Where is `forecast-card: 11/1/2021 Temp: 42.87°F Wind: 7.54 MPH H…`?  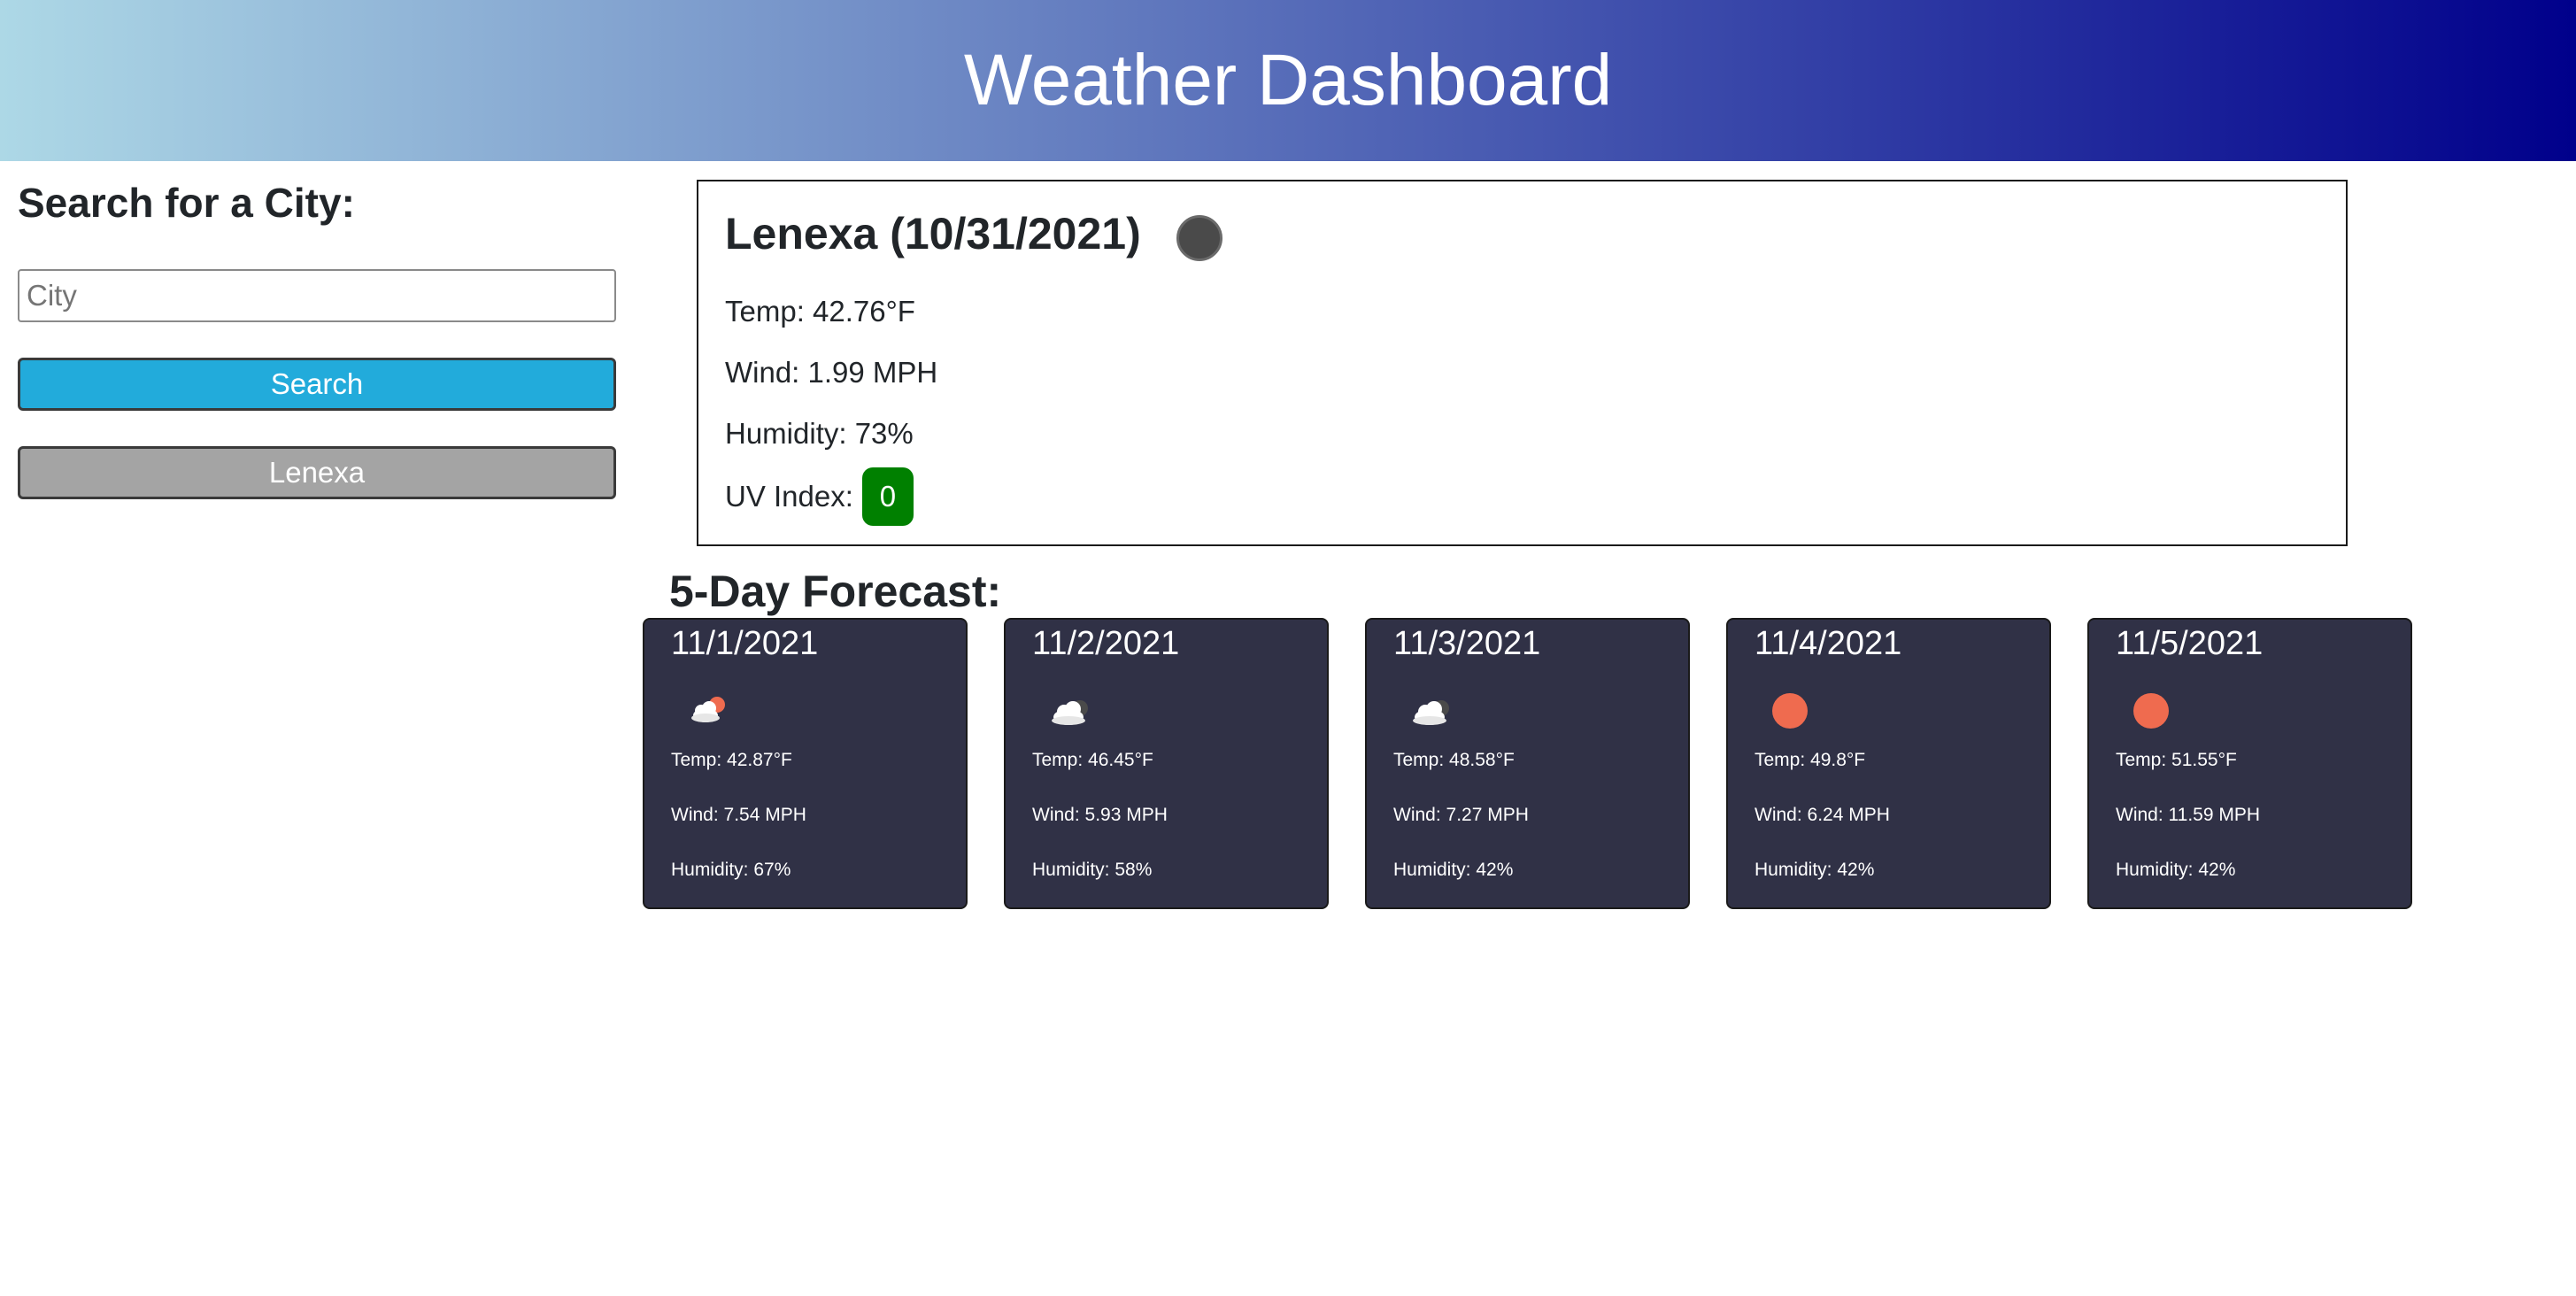 forecast-card: 11/1/2021 Temp: 42.87°F Wind: 7.54 MPH H… is located at coordinates (805, 763).